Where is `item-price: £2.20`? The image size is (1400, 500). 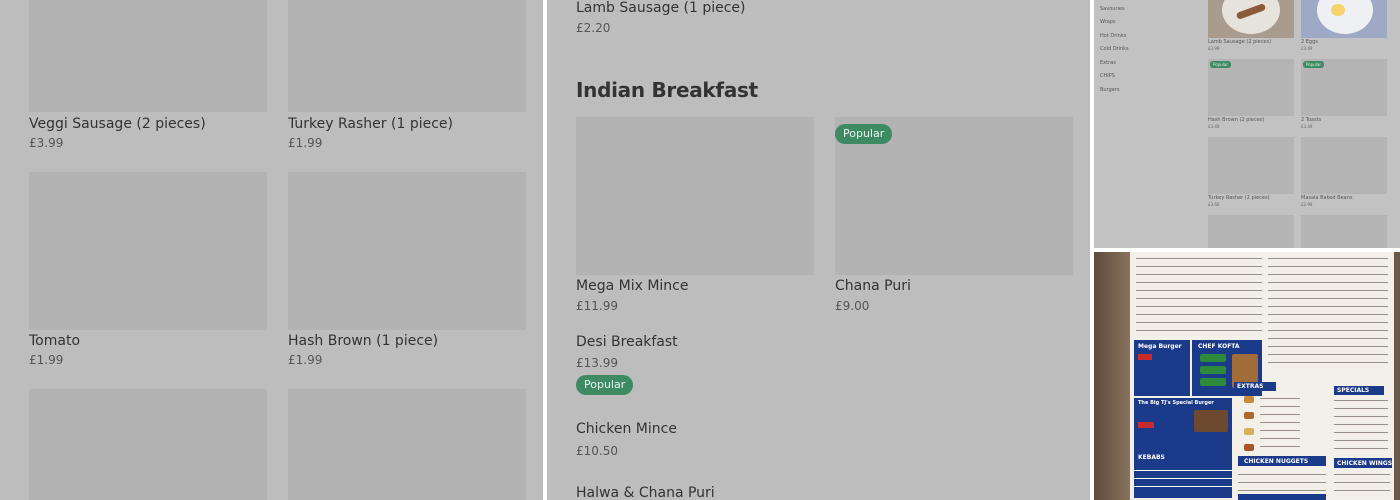
item-price: £2.20 is located at coordinates (593, 28).